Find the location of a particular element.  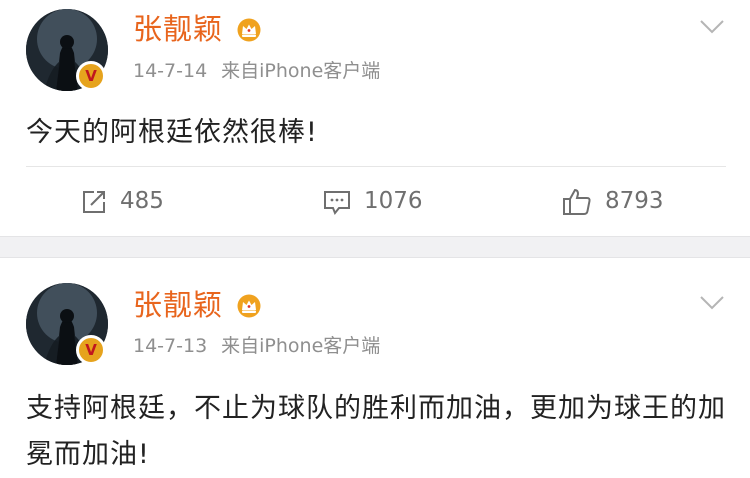

like-count: 8793 is located at coordinates (634, 201).